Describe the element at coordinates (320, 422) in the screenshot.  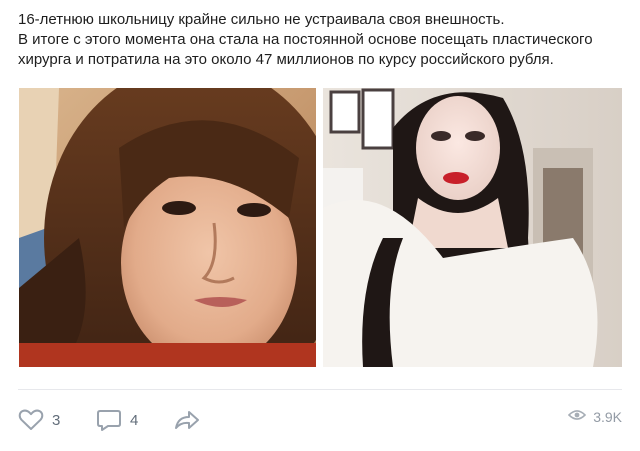
I see `post-actions: 3 4 3.9K` at that location.